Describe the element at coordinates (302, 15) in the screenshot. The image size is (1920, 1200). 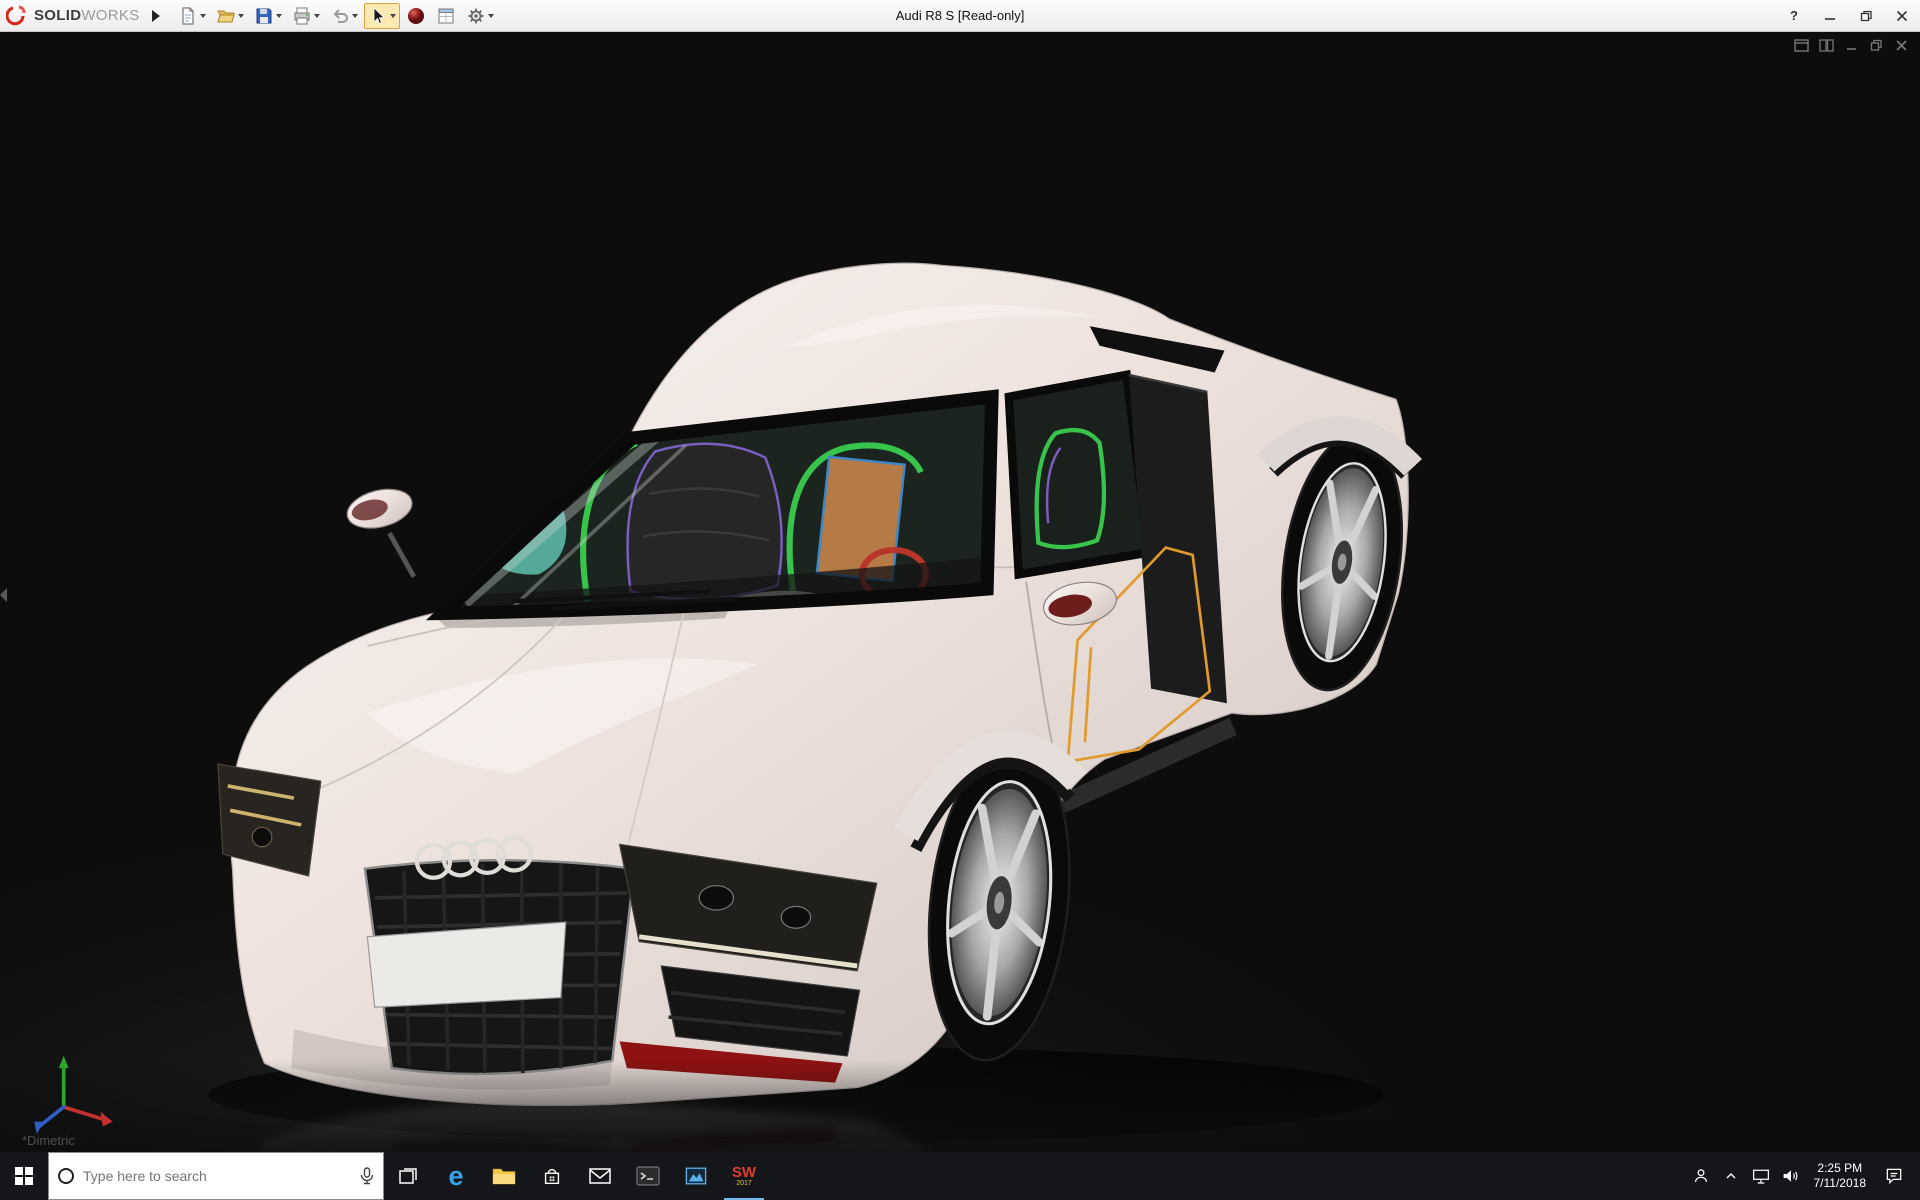
I see `print-icon` at that location.